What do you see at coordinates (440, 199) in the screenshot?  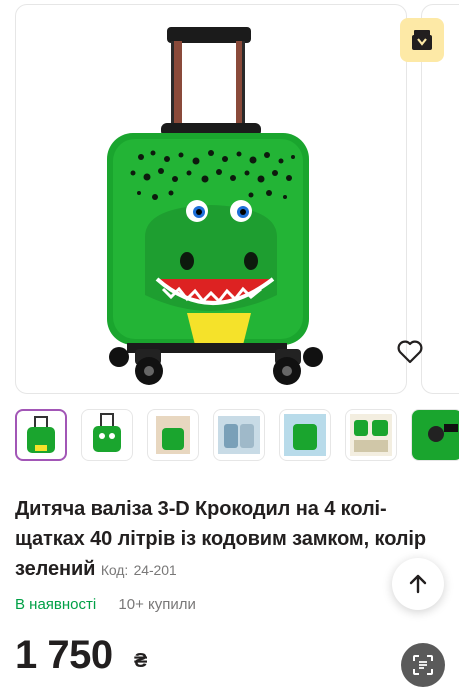 I see `next-product-image` at bounding box center [440, 199].